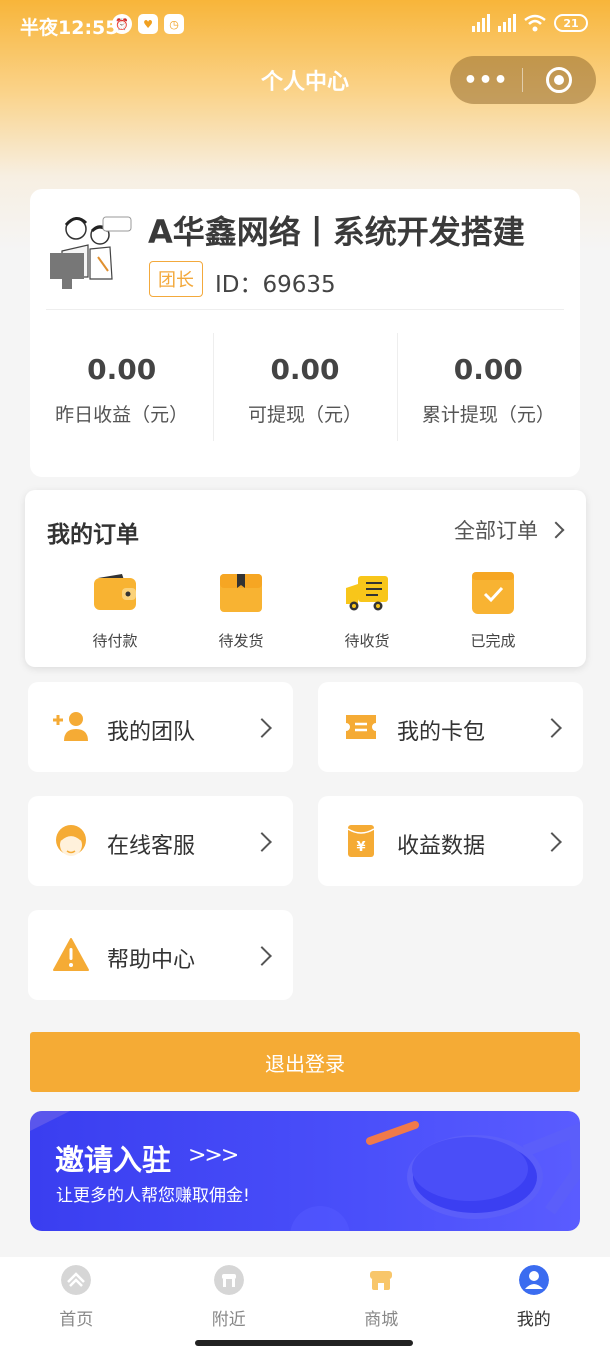 The width and height of the screenshot is (610, 1356). What do you see at coordinates (381, 1320) in the screenshot?
I see `tab-label: 商城` at bounding box center [381, 1320].